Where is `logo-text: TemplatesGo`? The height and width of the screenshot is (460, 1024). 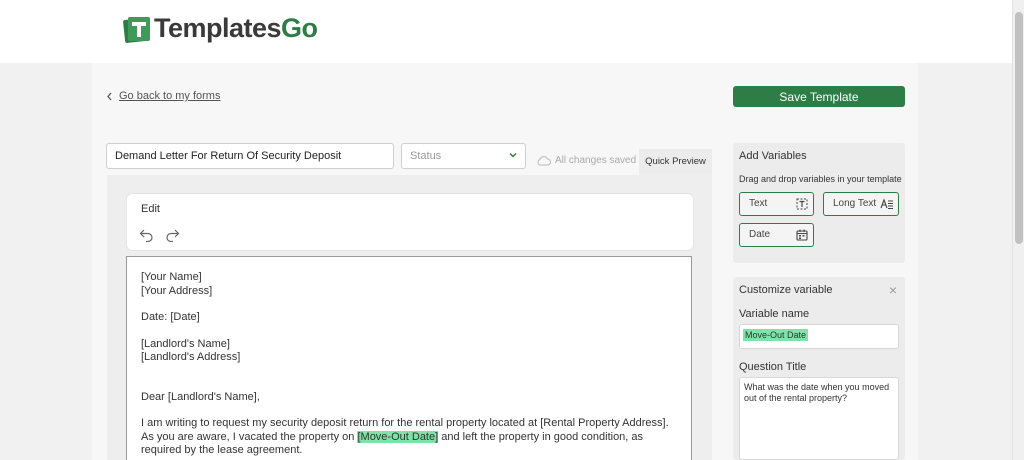
logo-text: TemplatesGo is located at coordinates (236, 28).